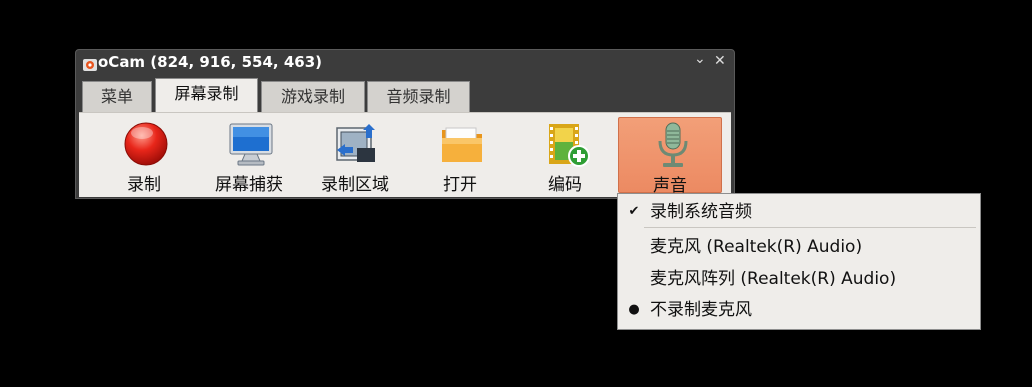  What do you see at coordinates (634, 211) in the screenshot?
I see `checkmark-icon: ✔` at bounding box center [634, 211].